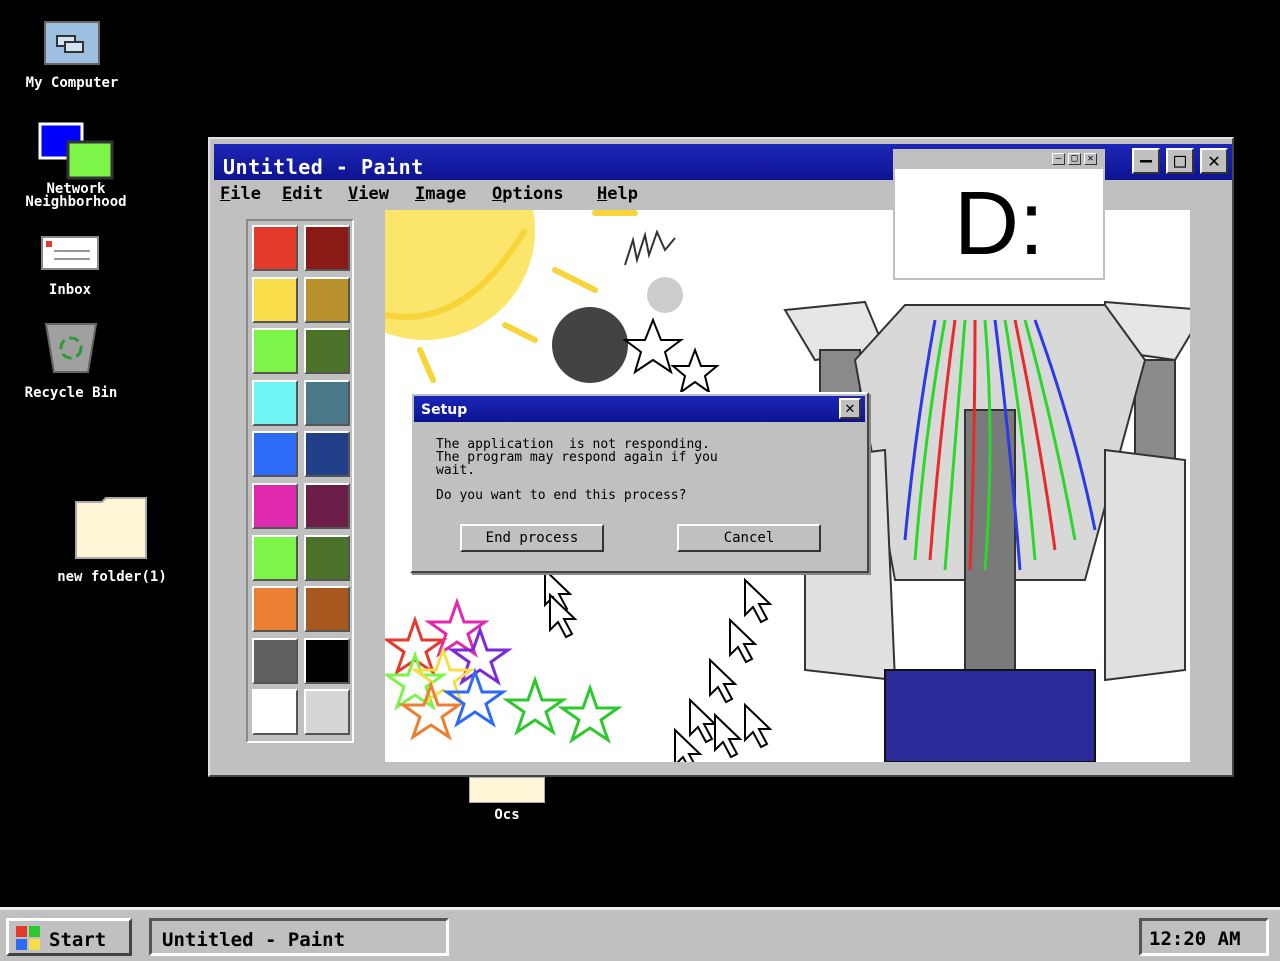 The height and width of the screenshot is (961, 1280). I want to click on desktop-icon-ocs: Ocs, so click(507, 799).